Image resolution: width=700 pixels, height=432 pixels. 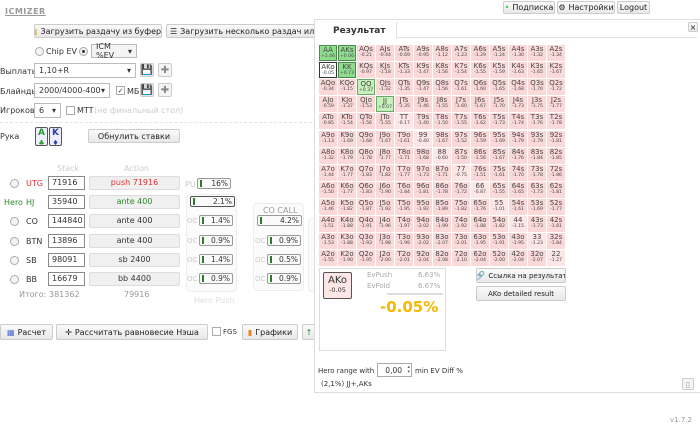 What do you see at coordinates (347, 87) in the screenshot?
I see `hand-cell-KQo: KQo -1.15` at bounding box center [347, 87].